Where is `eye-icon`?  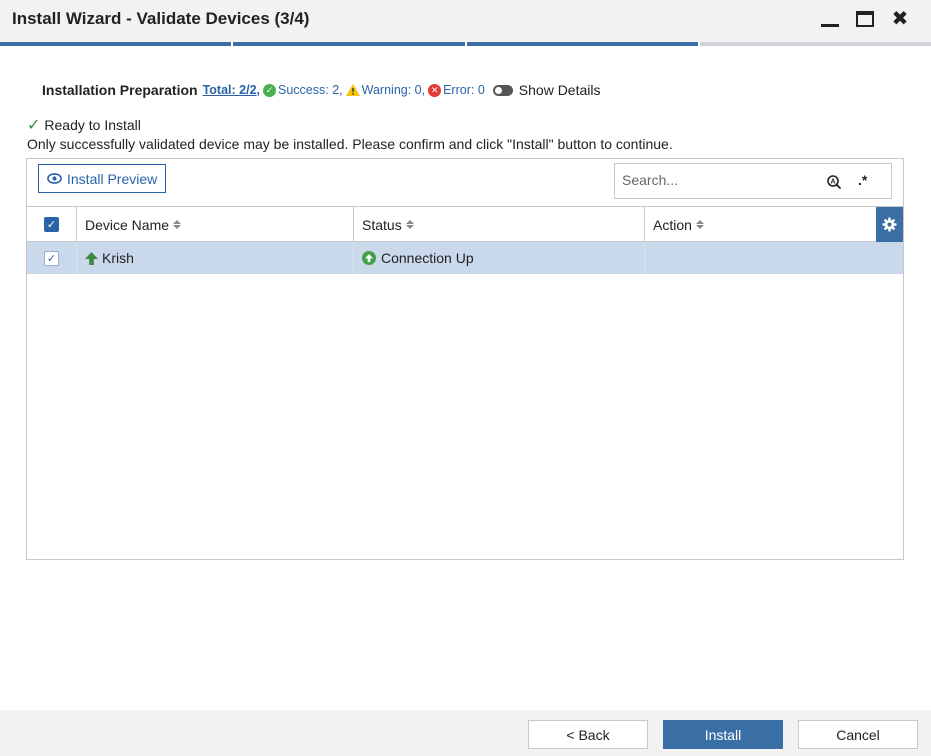
eye-icon is located at coordinates (54, 178).